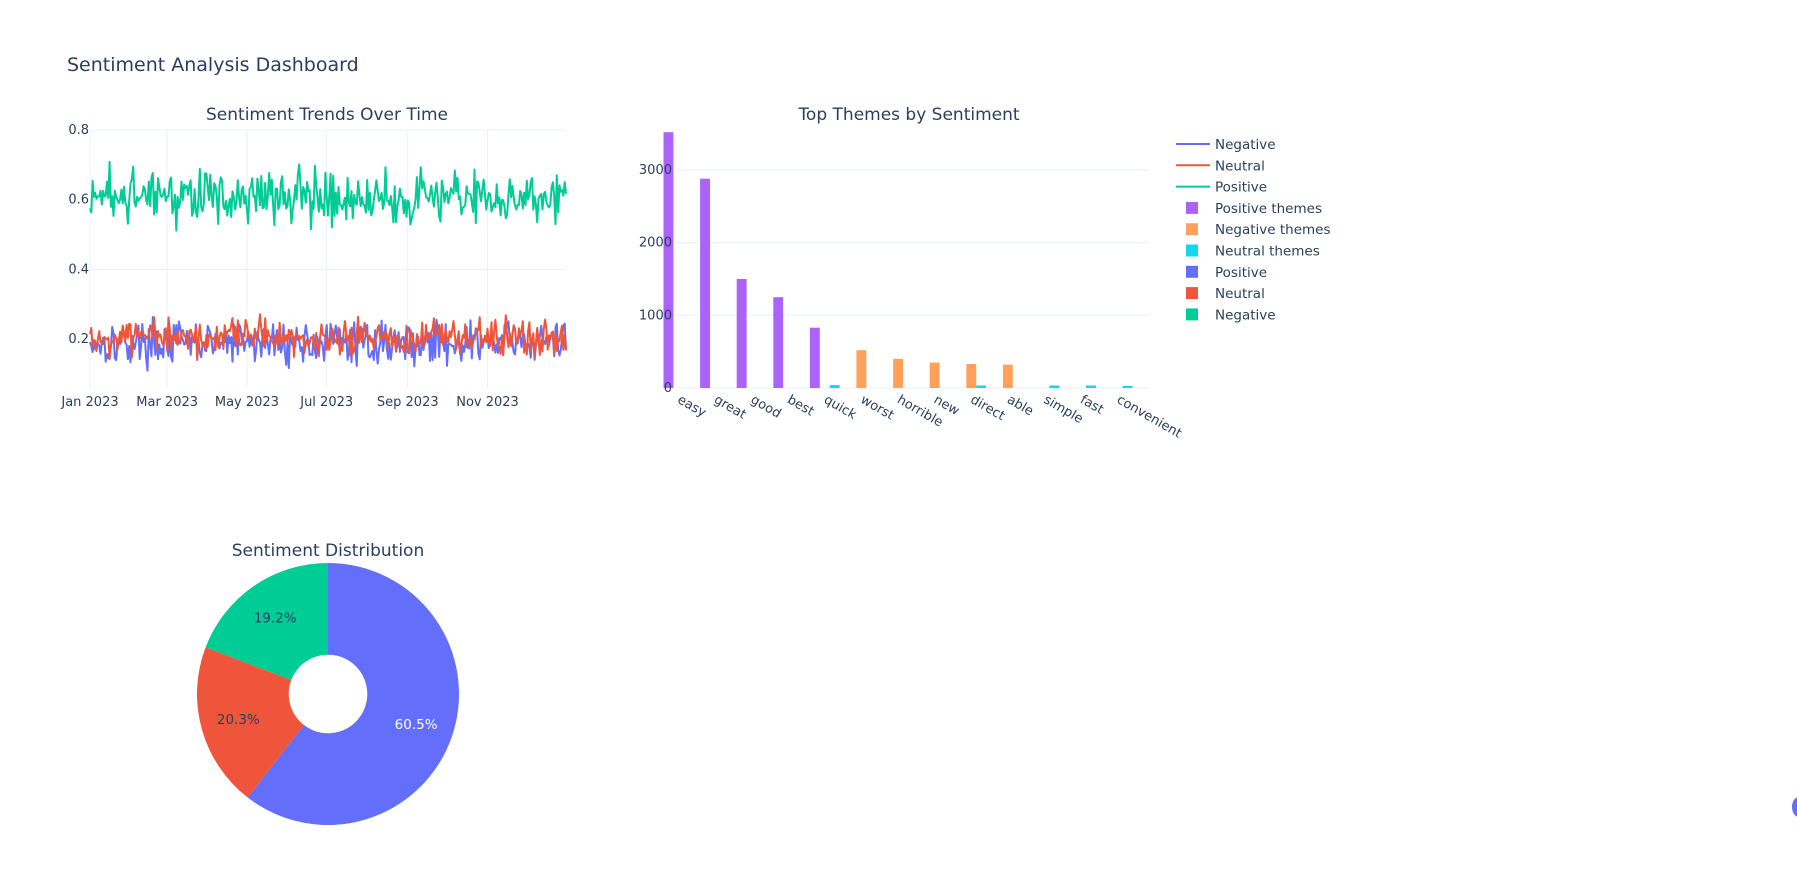  What do you see at coordinates (213, 65) in the screenshot?
I see `dashboard-title: Sentiment Analysis Dashboard` at bounding box center [213, 65].